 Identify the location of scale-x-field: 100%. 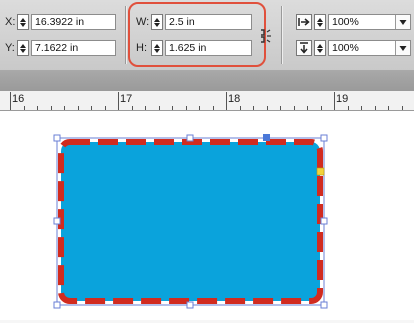
(369, 22).